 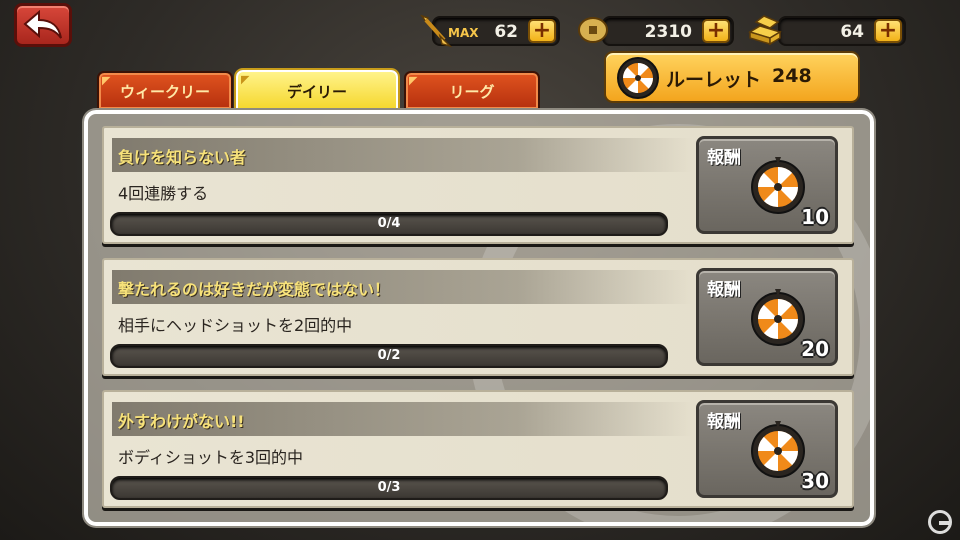 I want to click on reward-amount: 10, so click(x=815, y=217).